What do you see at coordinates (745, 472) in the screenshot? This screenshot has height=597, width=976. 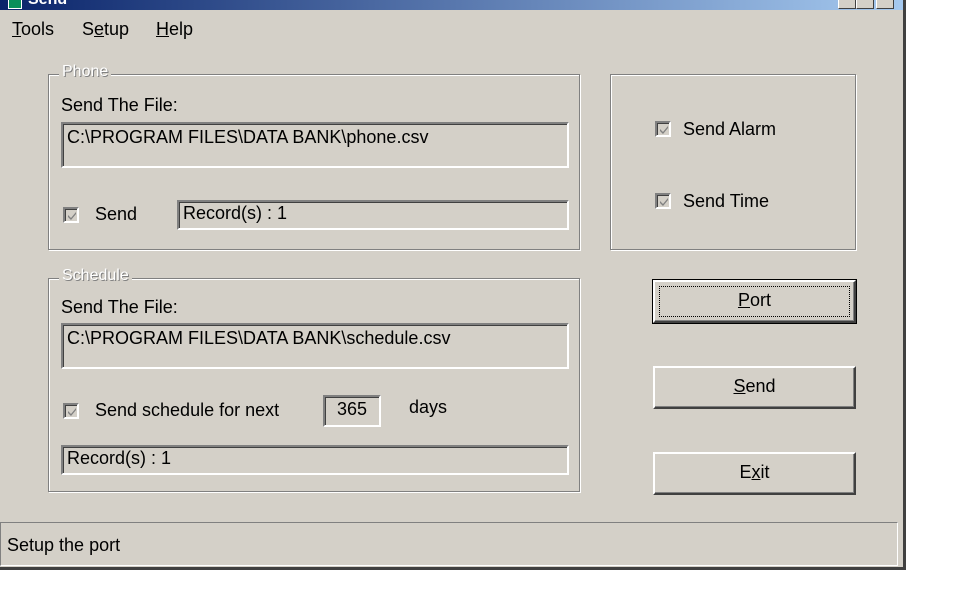 I see `exit-button-label-pre: E` at bounding box center [745, 472].